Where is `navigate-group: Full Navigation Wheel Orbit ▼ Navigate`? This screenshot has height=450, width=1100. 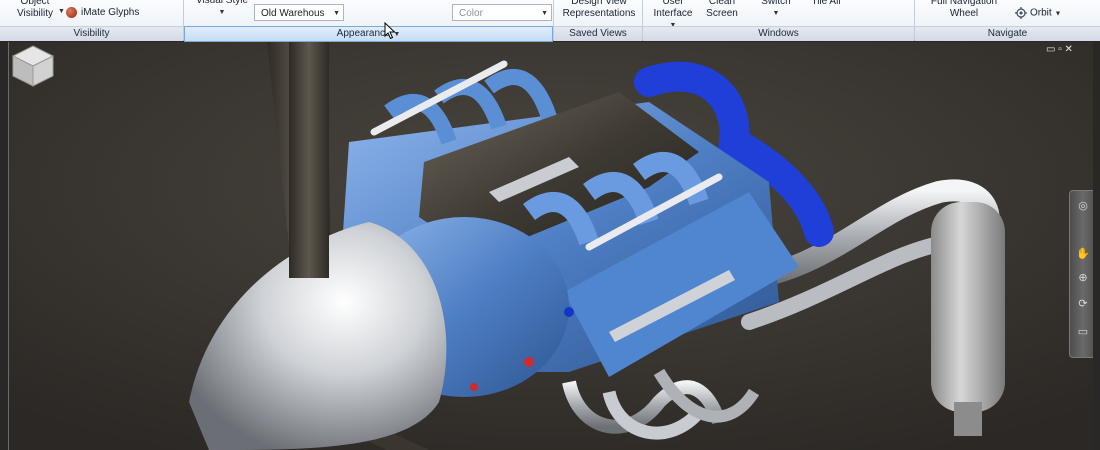
navigate-group: Full Navigation Wheel Orbit ▼ Navigate is located at coordinates (1007, 20).